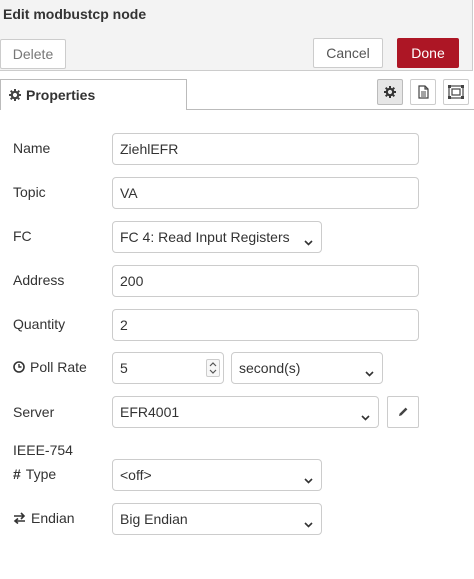  What do you see at coordinates (150, 412) in the screenshot?
I see `server-select-value: EFR4001` at bounding box center [150, 412].